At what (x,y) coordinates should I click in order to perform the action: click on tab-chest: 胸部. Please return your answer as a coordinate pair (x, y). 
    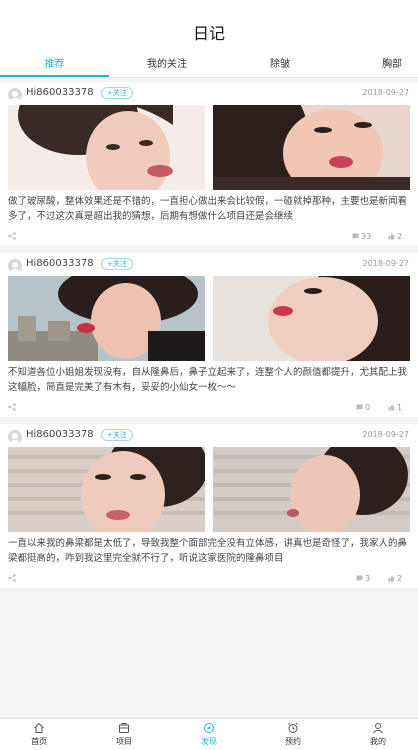
    Looking at the image, I should click on (390, 66).